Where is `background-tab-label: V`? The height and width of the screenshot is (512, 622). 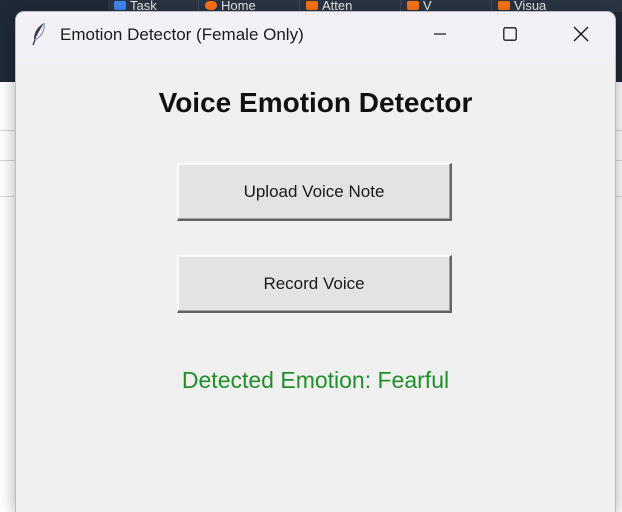
background-tab-label: V is located at coordinates (427, 6).